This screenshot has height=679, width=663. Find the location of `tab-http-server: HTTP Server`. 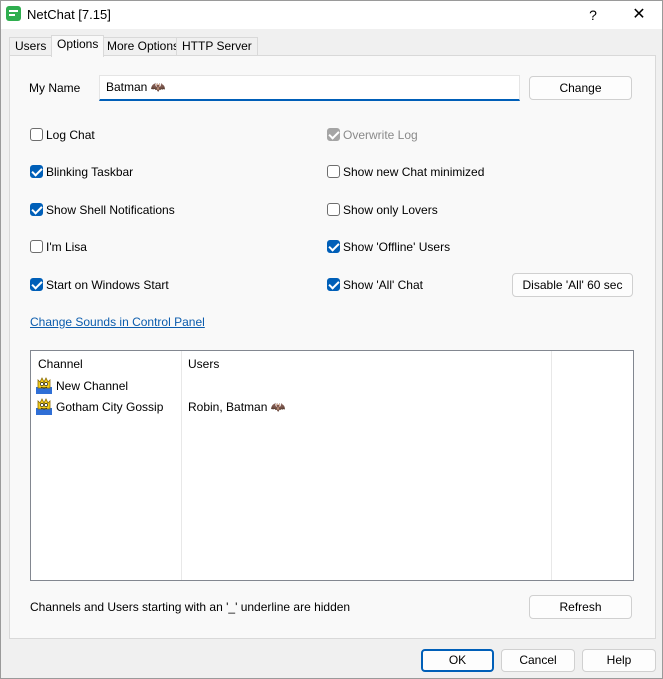

tab-http-server: HTTP Server is located at coordinates (217, 46).